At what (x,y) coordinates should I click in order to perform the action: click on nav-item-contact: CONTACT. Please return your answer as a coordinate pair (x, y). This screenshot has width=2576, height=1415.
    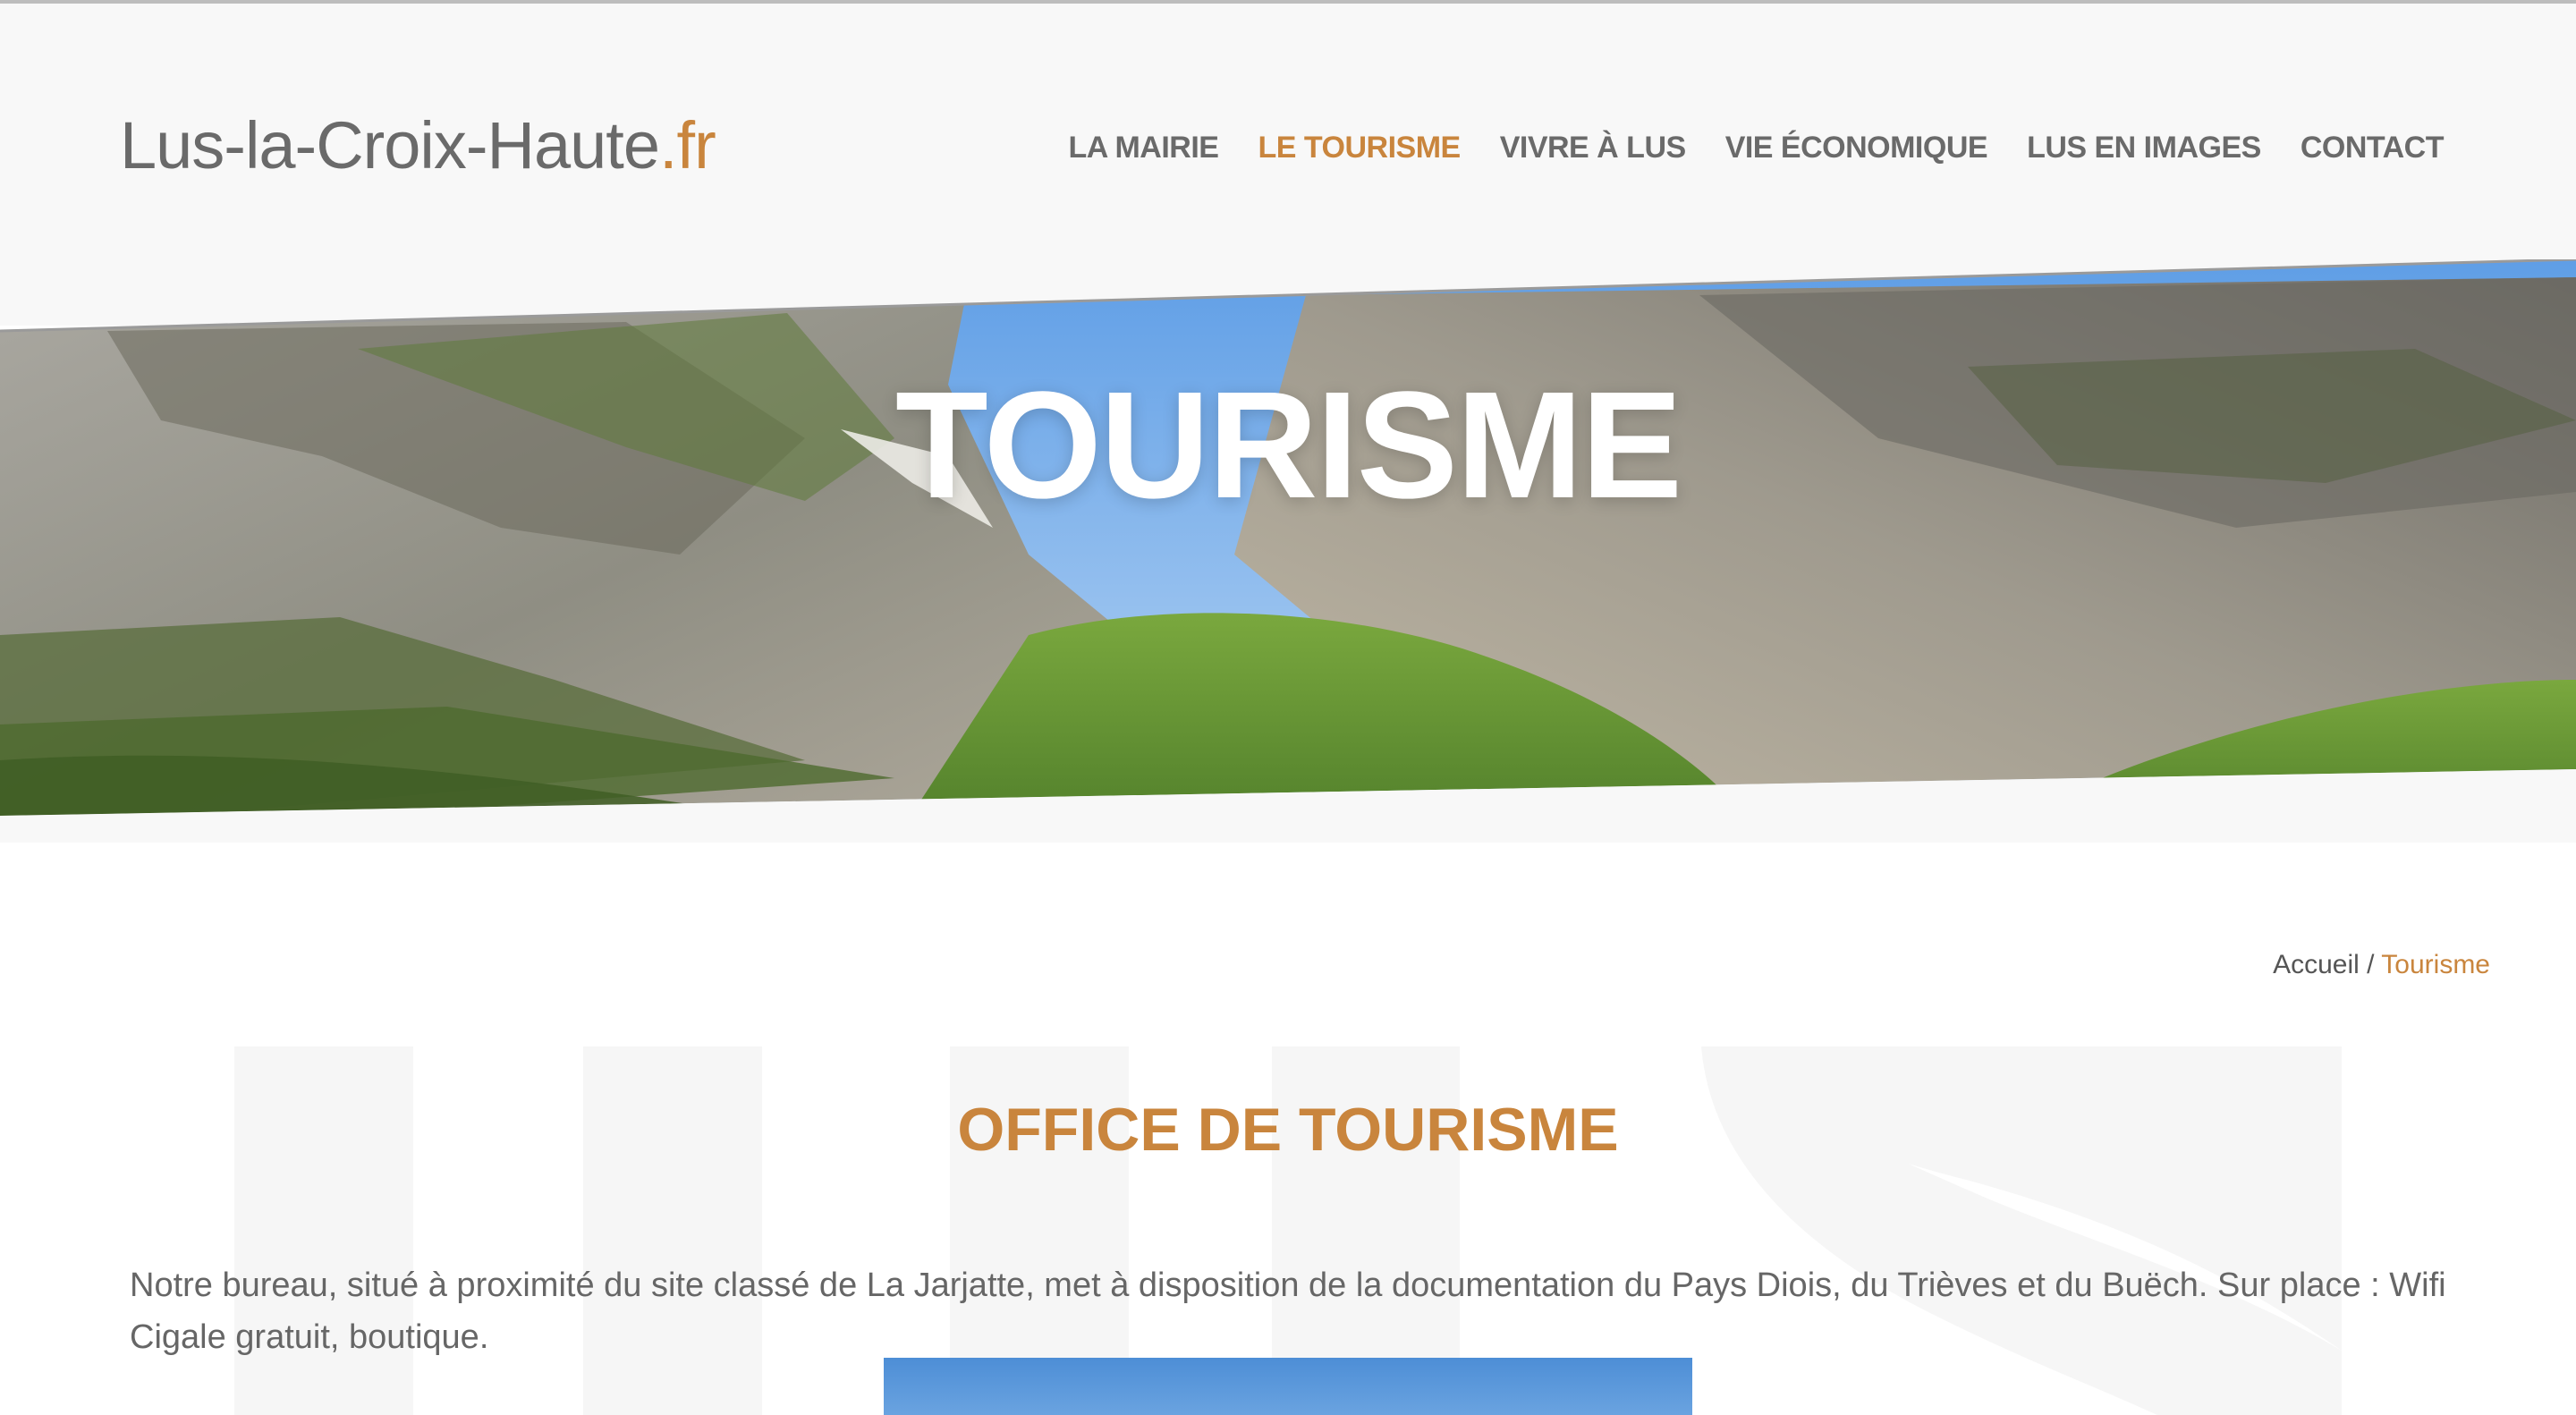
    Looking at the image, I should click on (2373, 148).